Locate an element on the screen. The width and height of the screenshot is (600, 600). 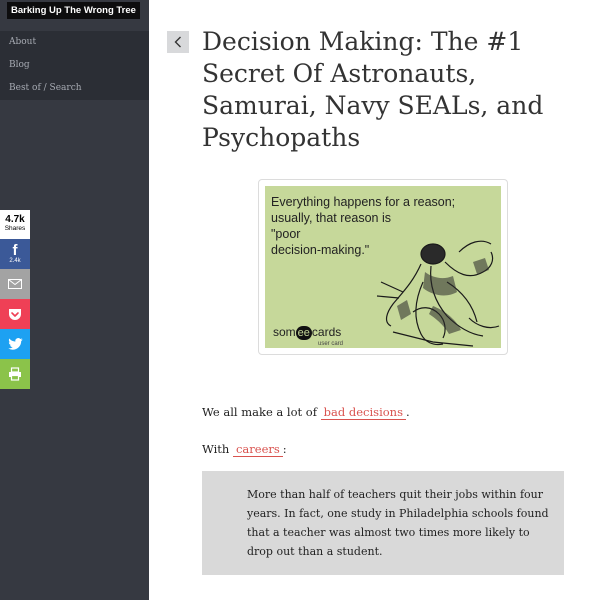
nav-item-blog: Blog is located at coordinates (74, 65).